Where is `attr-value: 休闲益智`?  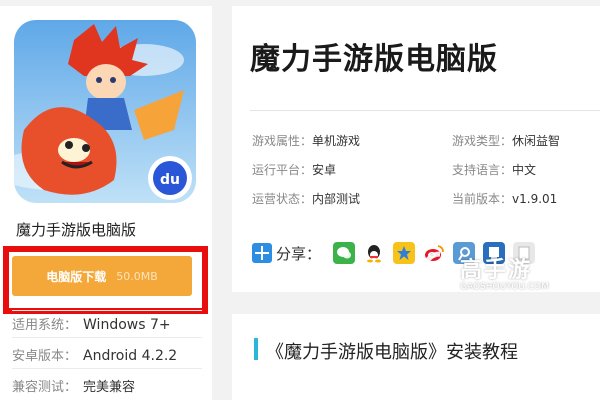 attr-value: 休闲益智 is located at coordinates (536, 141).